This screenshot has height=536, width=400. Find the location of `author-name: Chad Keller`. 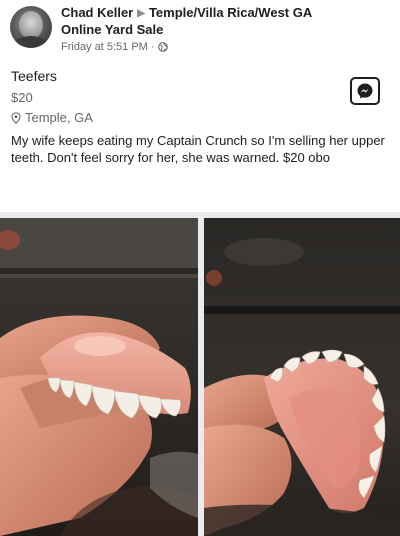

author-name: Chad Keller is located at coordinates (97, 12).